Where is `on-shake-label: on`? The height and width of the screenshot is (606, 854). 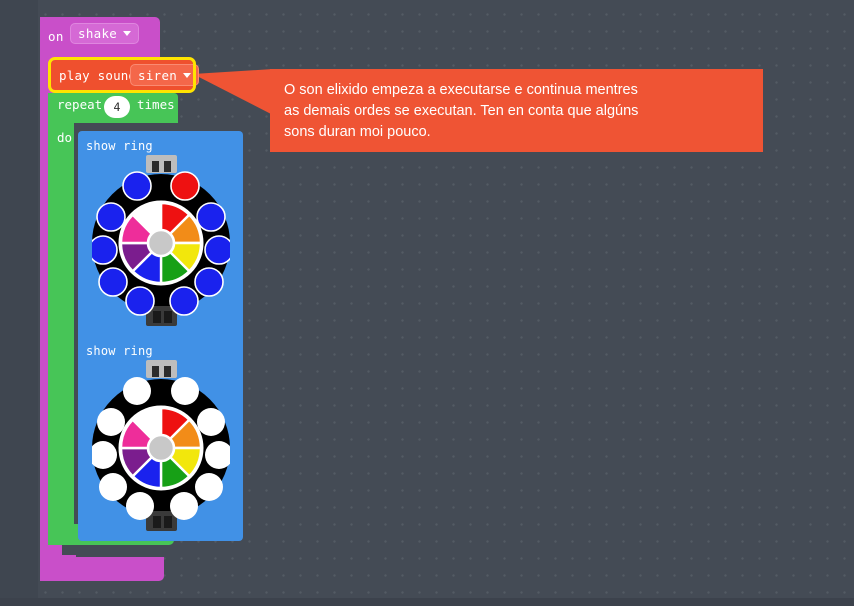 on-shake-label: on is located at coordinates (56, 36).